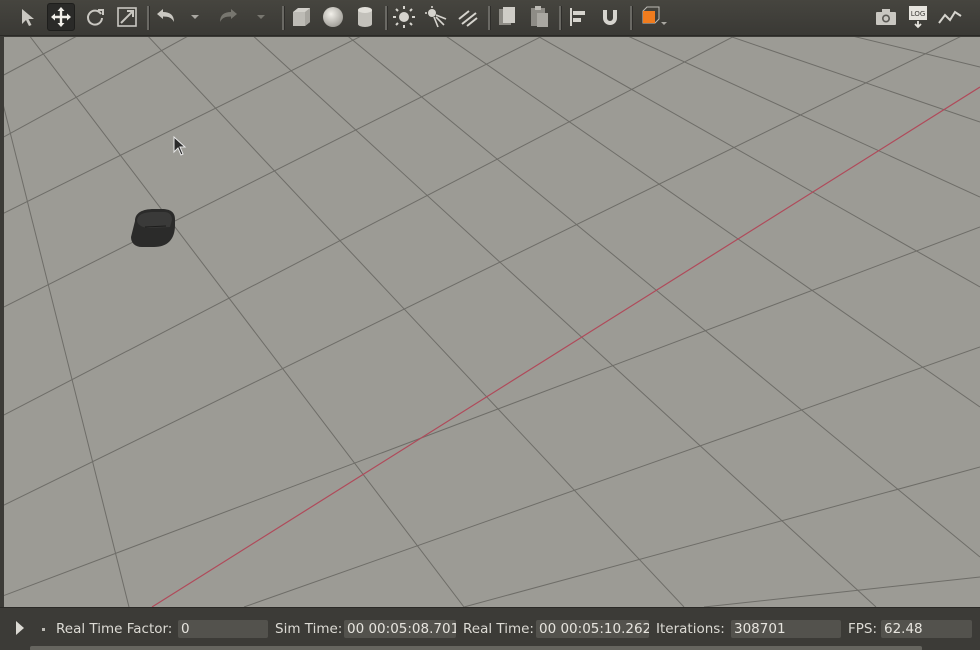 Image resolution: width=980 pixels, height=650 pixels. Describe the element at coordinates (61, 17) in the screenshot. I see `translate-mode-icon` at that location.